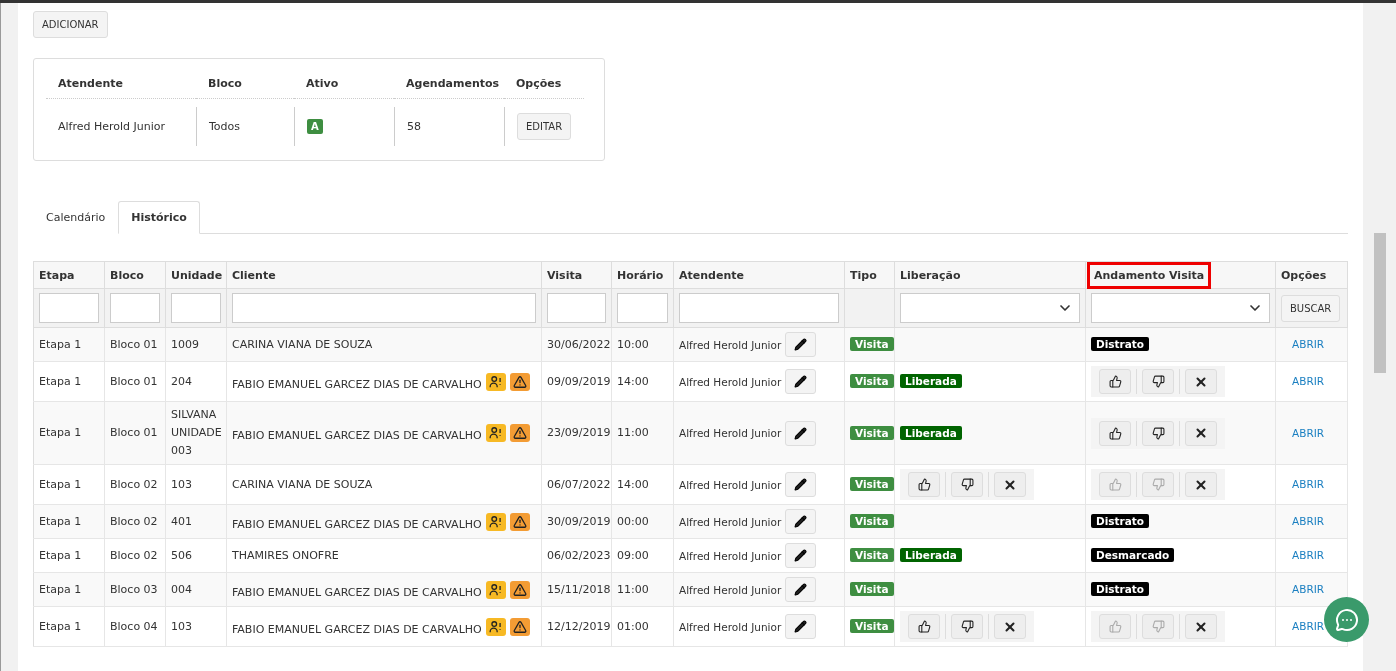  What do you see at coordinates (449, 84) in the screenshot?
I see `column-header: Agendamentos` at bounding box center [449, 84].